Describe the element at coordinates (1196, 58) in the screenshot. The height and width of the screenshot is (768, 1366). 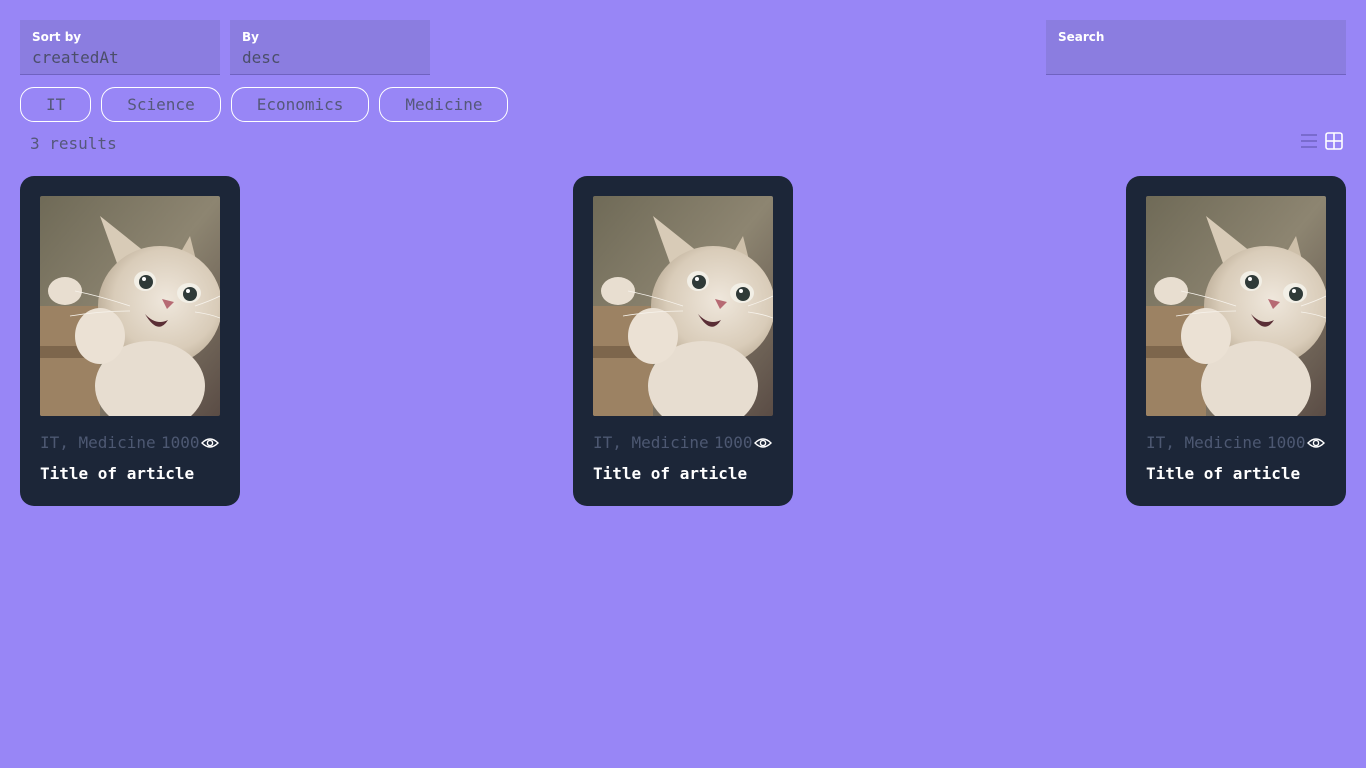
I see `search-input` at that location.